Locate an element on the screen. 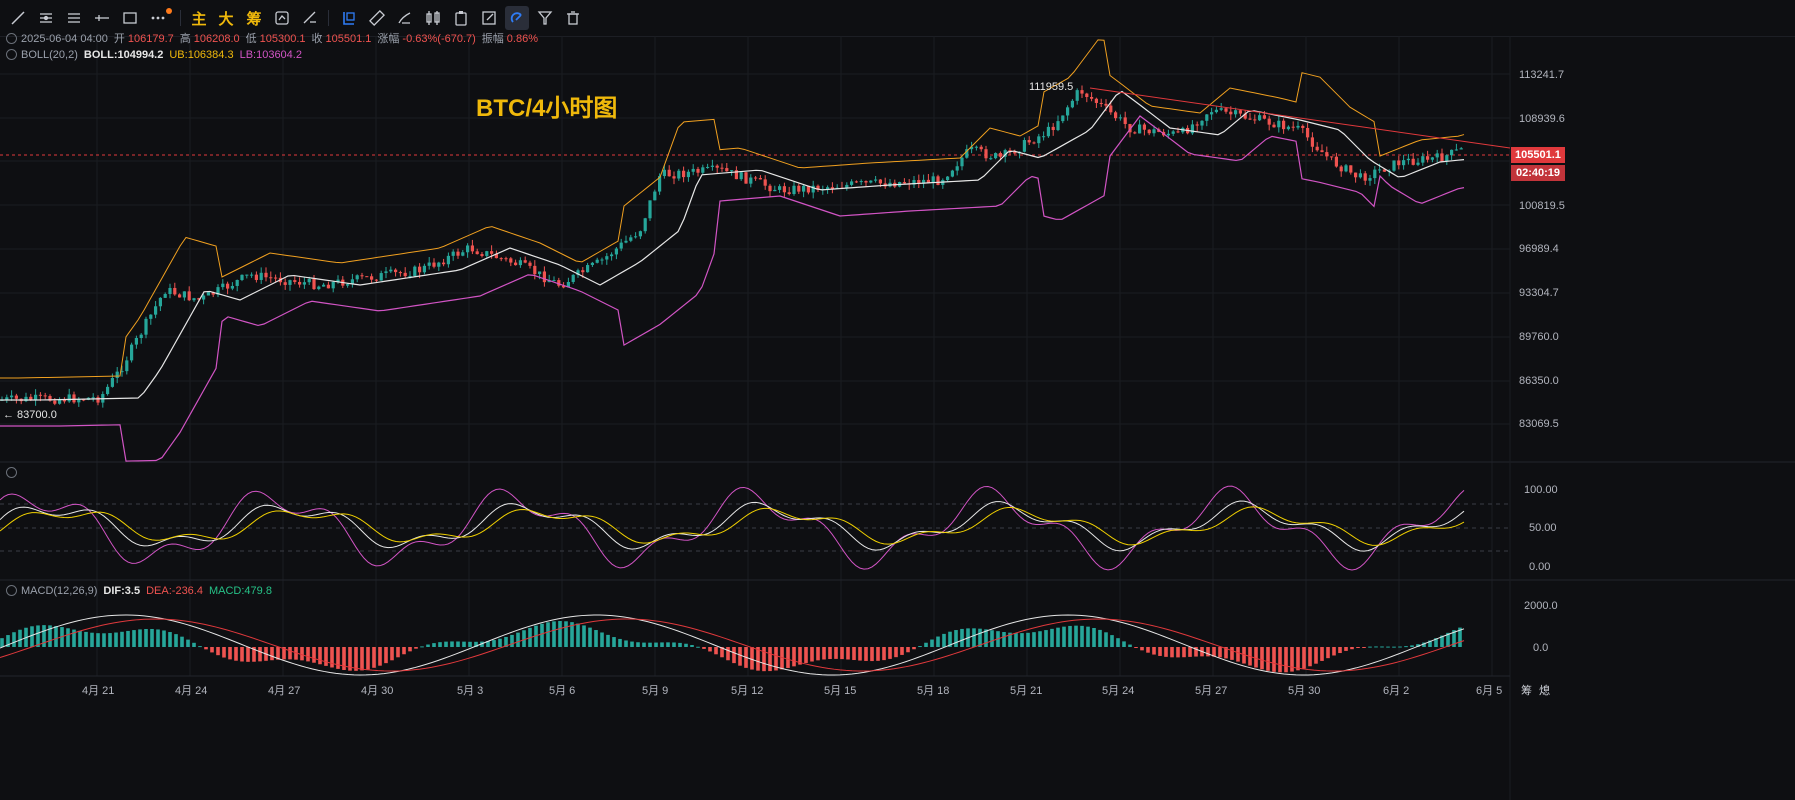 Image resolution: width=1795 pixels, height=800 pixels. chips-axis-button: 筹 is located at coordinates (1526, 690).